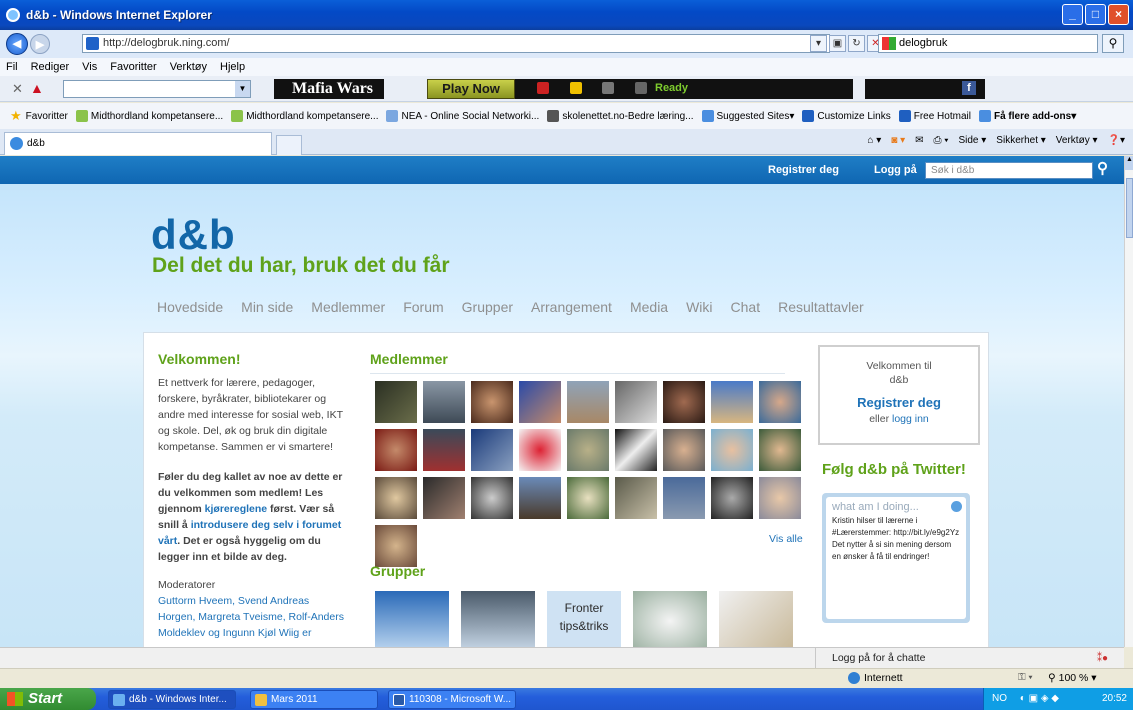 This screenshot has width=1133, height=710. What do you see at coordinates (1009, 170) in the screenshot?
I see `site-search-input: Søk i d&b` at bounding box center [1009, 170].